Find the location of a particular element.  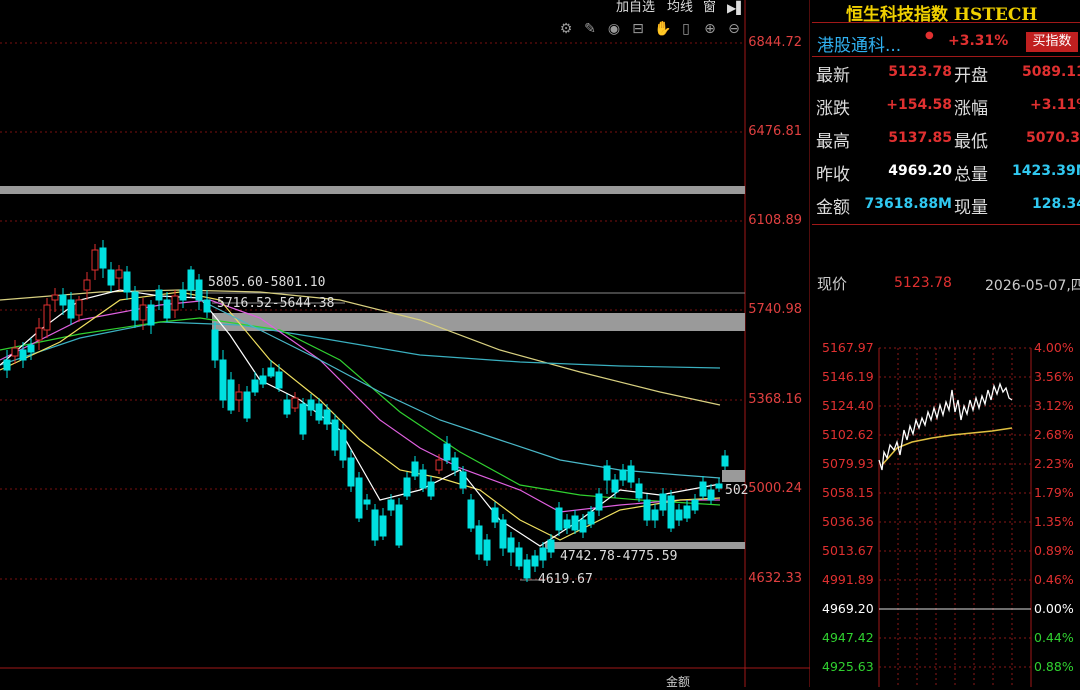

intraday-pct-tick: 0.88% is located at coordinates (1054, 666).